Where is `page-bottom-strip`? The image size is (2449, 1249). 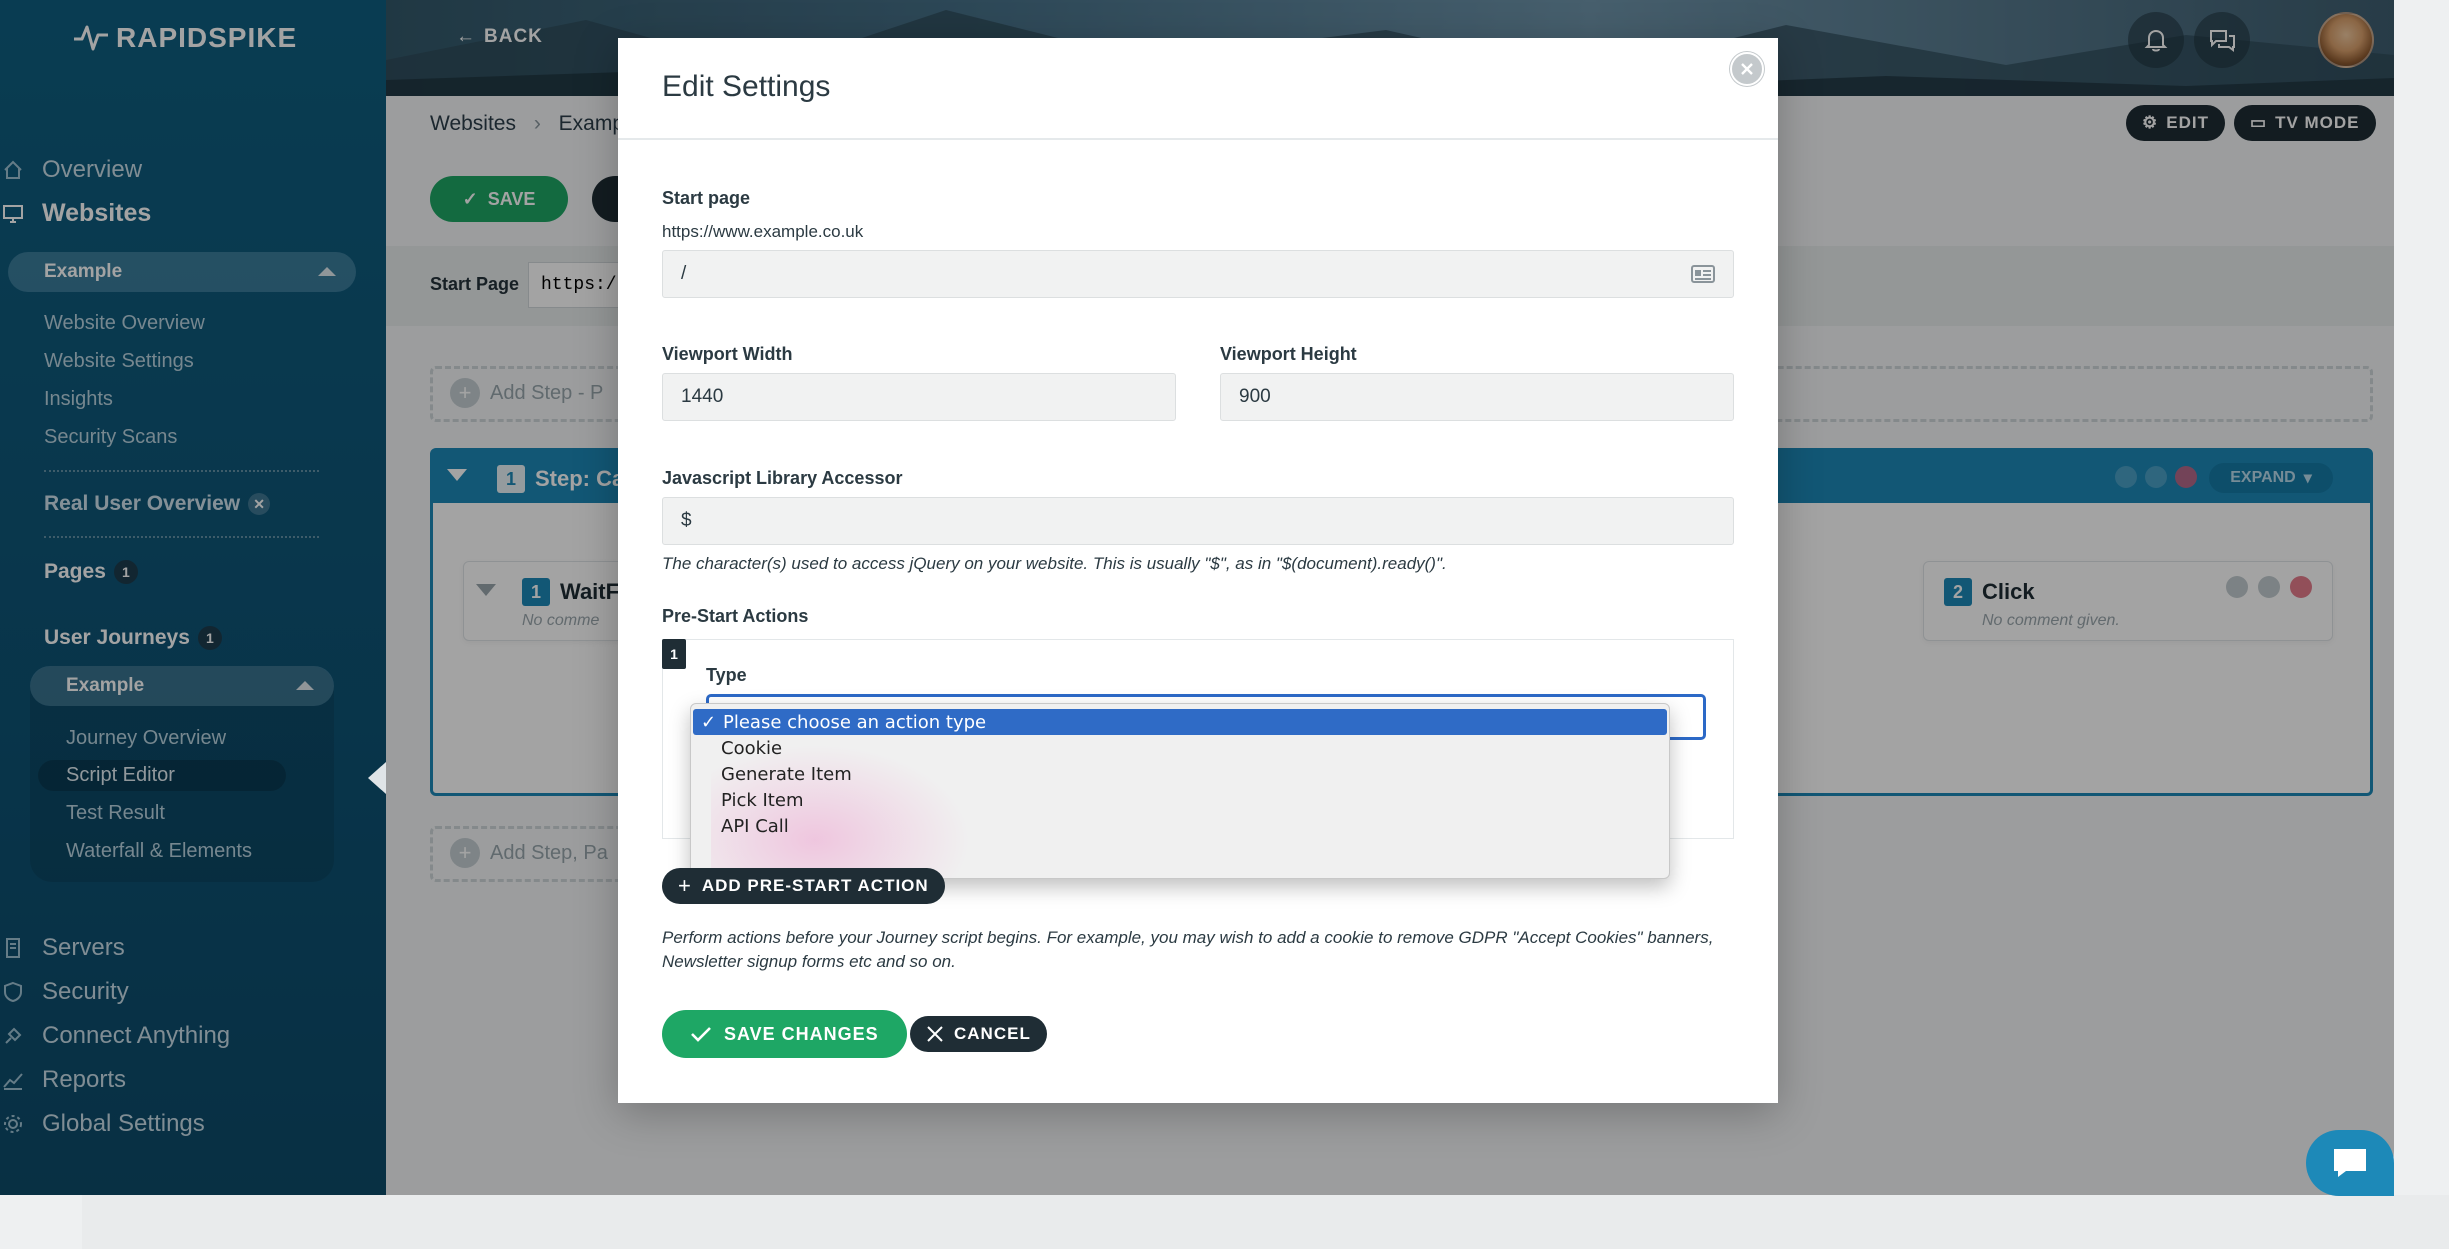
page-bottom-strip is located at coordinates (1265, 1222).